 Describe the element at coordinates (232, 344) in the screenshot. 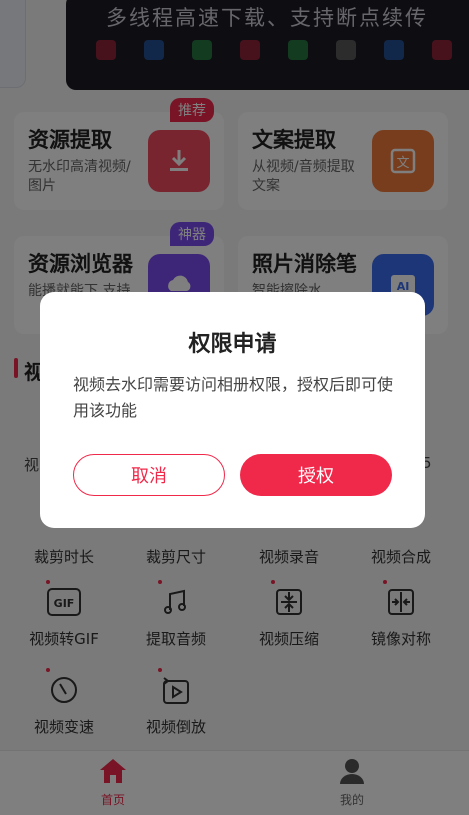

I see `dialog-title: 权限申请` at that location.